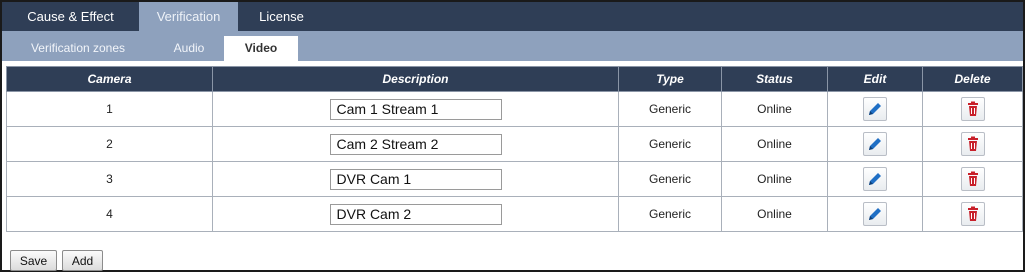 Image resolution: width=1025 pixels, height=272 pixels. What do you see at coordinates (281, 16) in the screenshot?
I see `tab-license: License` at bounding box center [281, 16].